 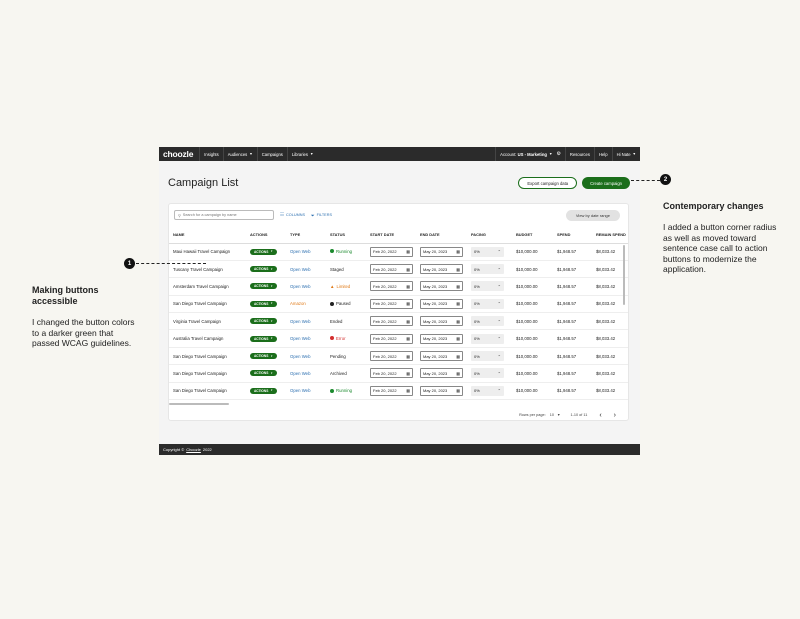 I want to click on status-dot-icon, so click(x=332, y=251).